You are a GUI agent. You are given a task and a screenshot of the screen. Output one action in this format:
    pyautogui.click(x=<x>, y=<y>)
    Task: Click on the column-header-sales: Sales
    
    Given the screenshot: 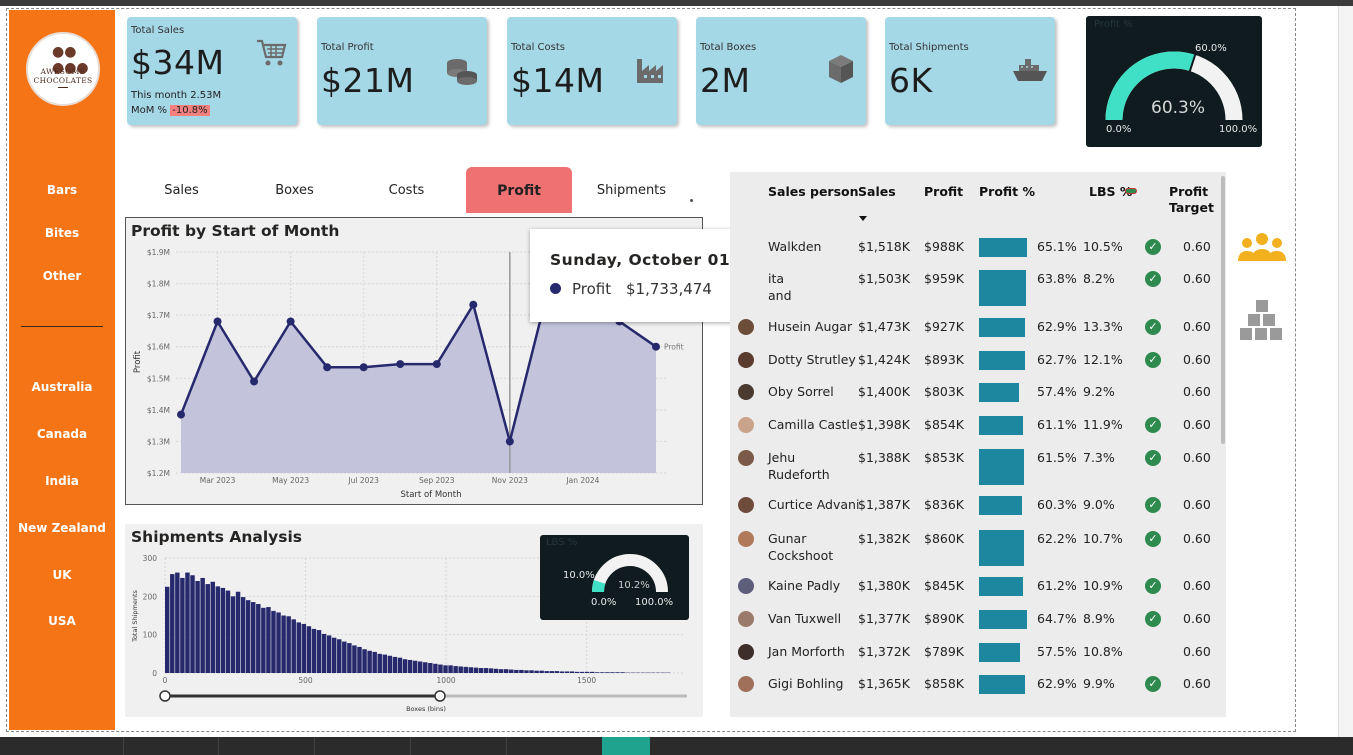 What is the action you would take?
    pyautogui.click(x=877, y=192)
    